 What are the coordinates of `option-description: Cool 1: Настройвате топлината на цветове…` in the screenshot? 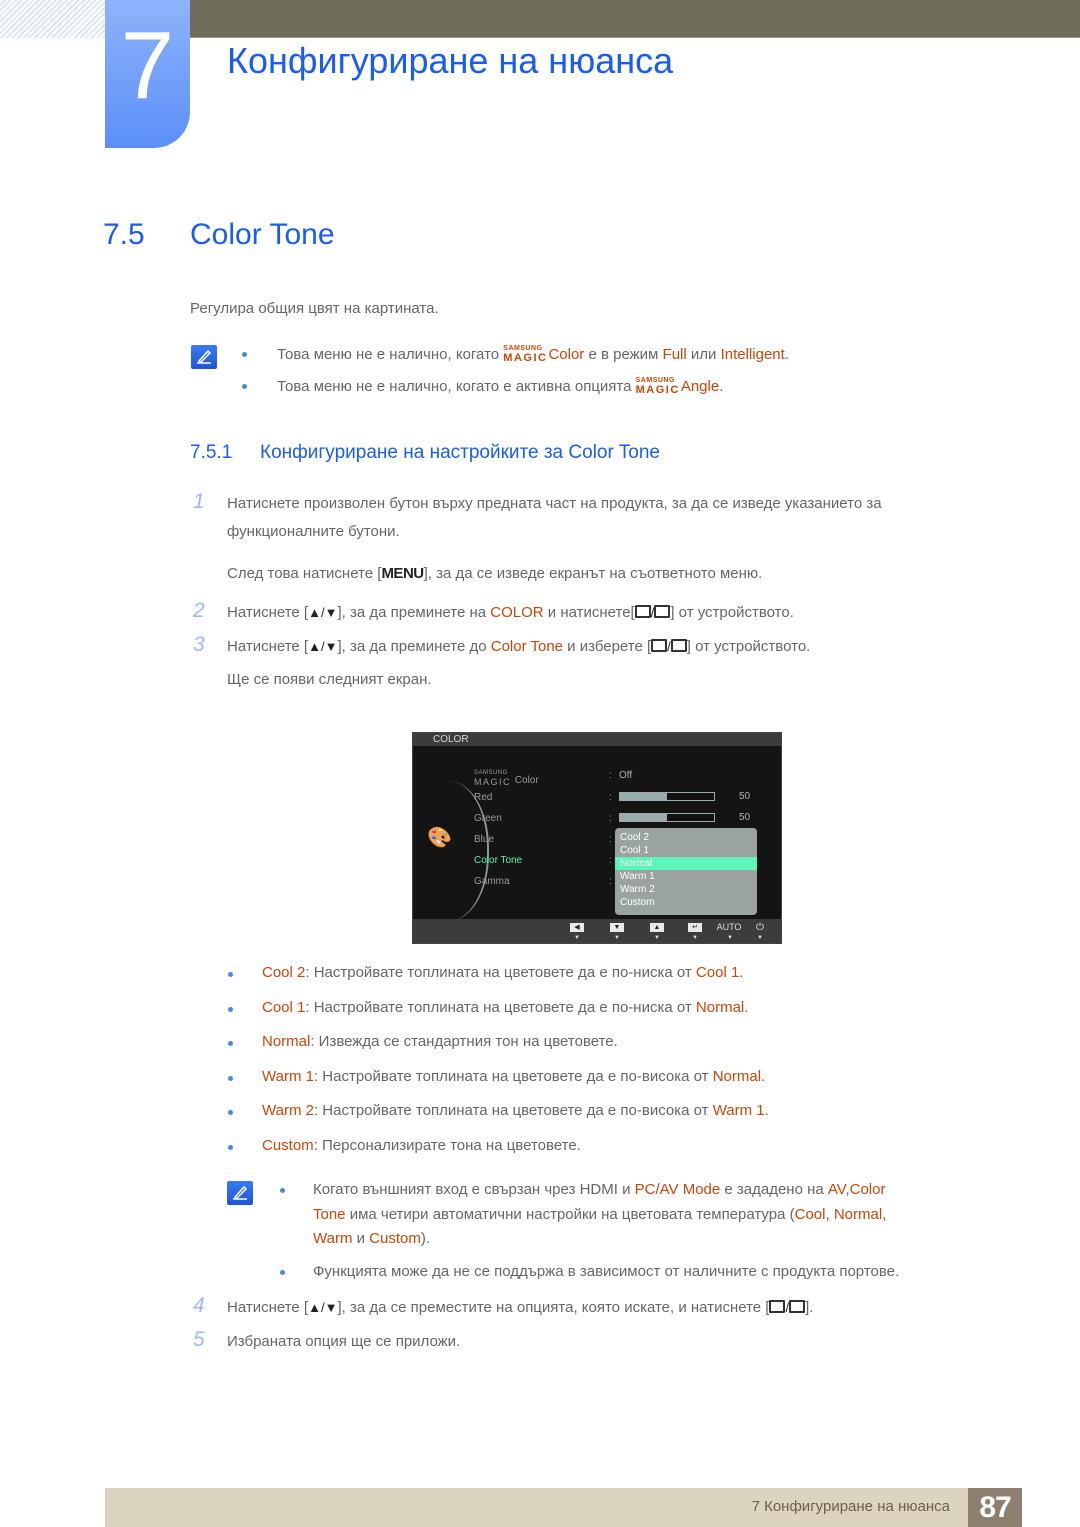 It's located at (505, 1007).